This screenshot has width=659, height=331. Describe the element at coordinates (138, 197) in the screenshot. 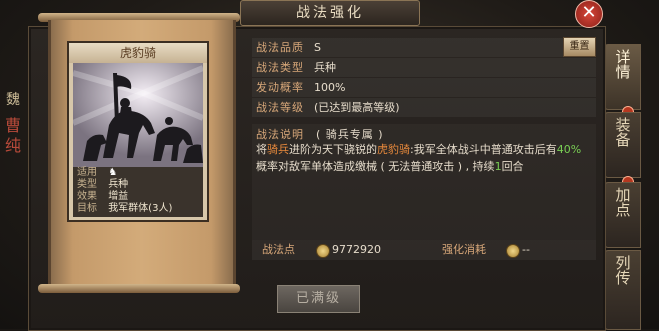

I see `card-info-row: 效果 增益` at that location.